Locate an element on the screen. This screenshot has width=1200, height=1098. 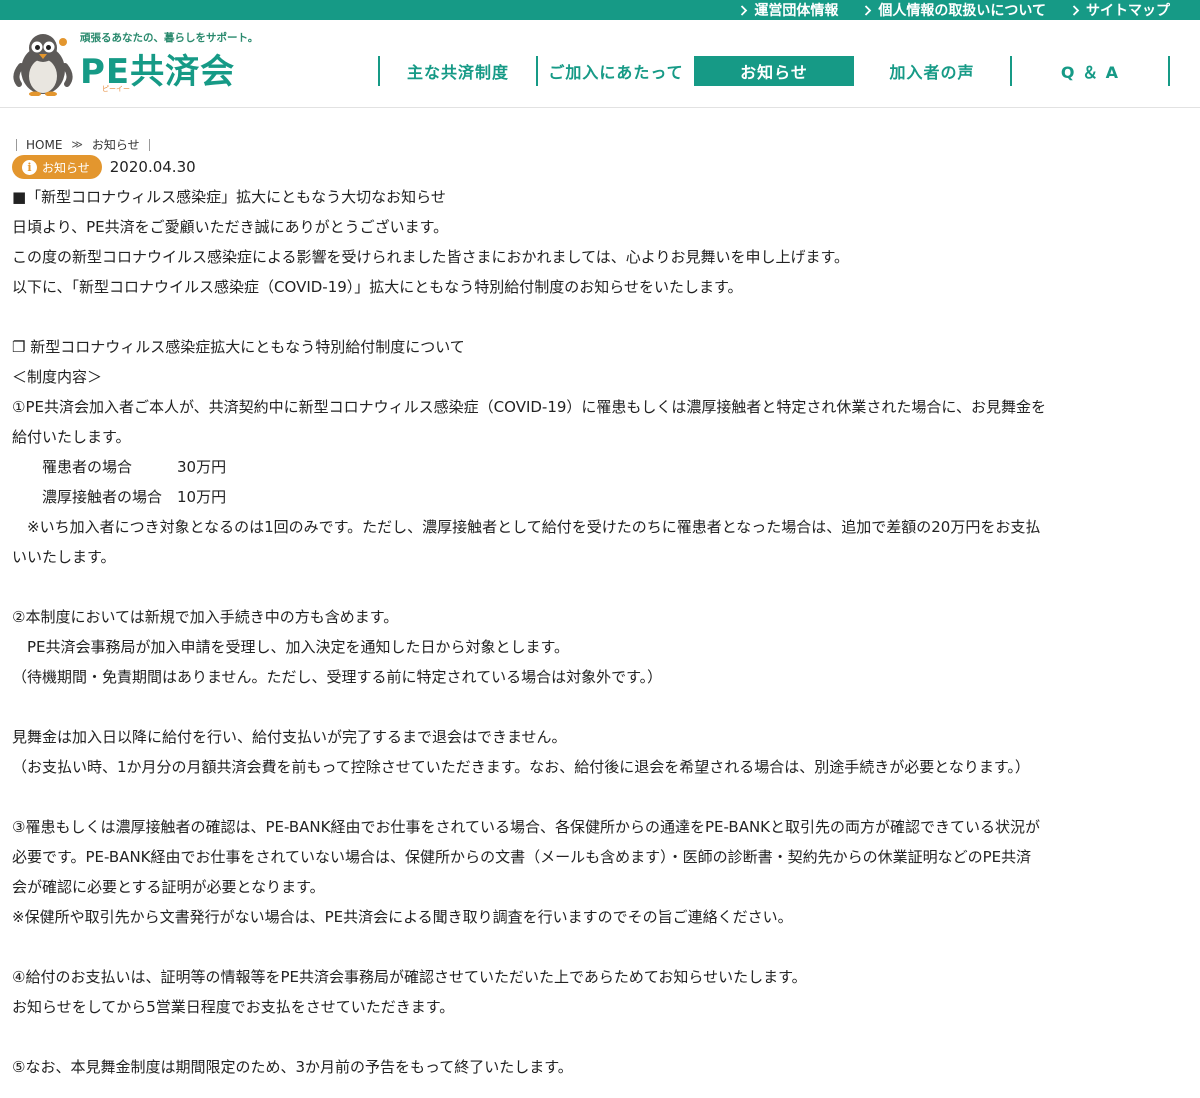
utility-link-privacy: 個人情報の取扱いについて is located at coordinates (955, 10).